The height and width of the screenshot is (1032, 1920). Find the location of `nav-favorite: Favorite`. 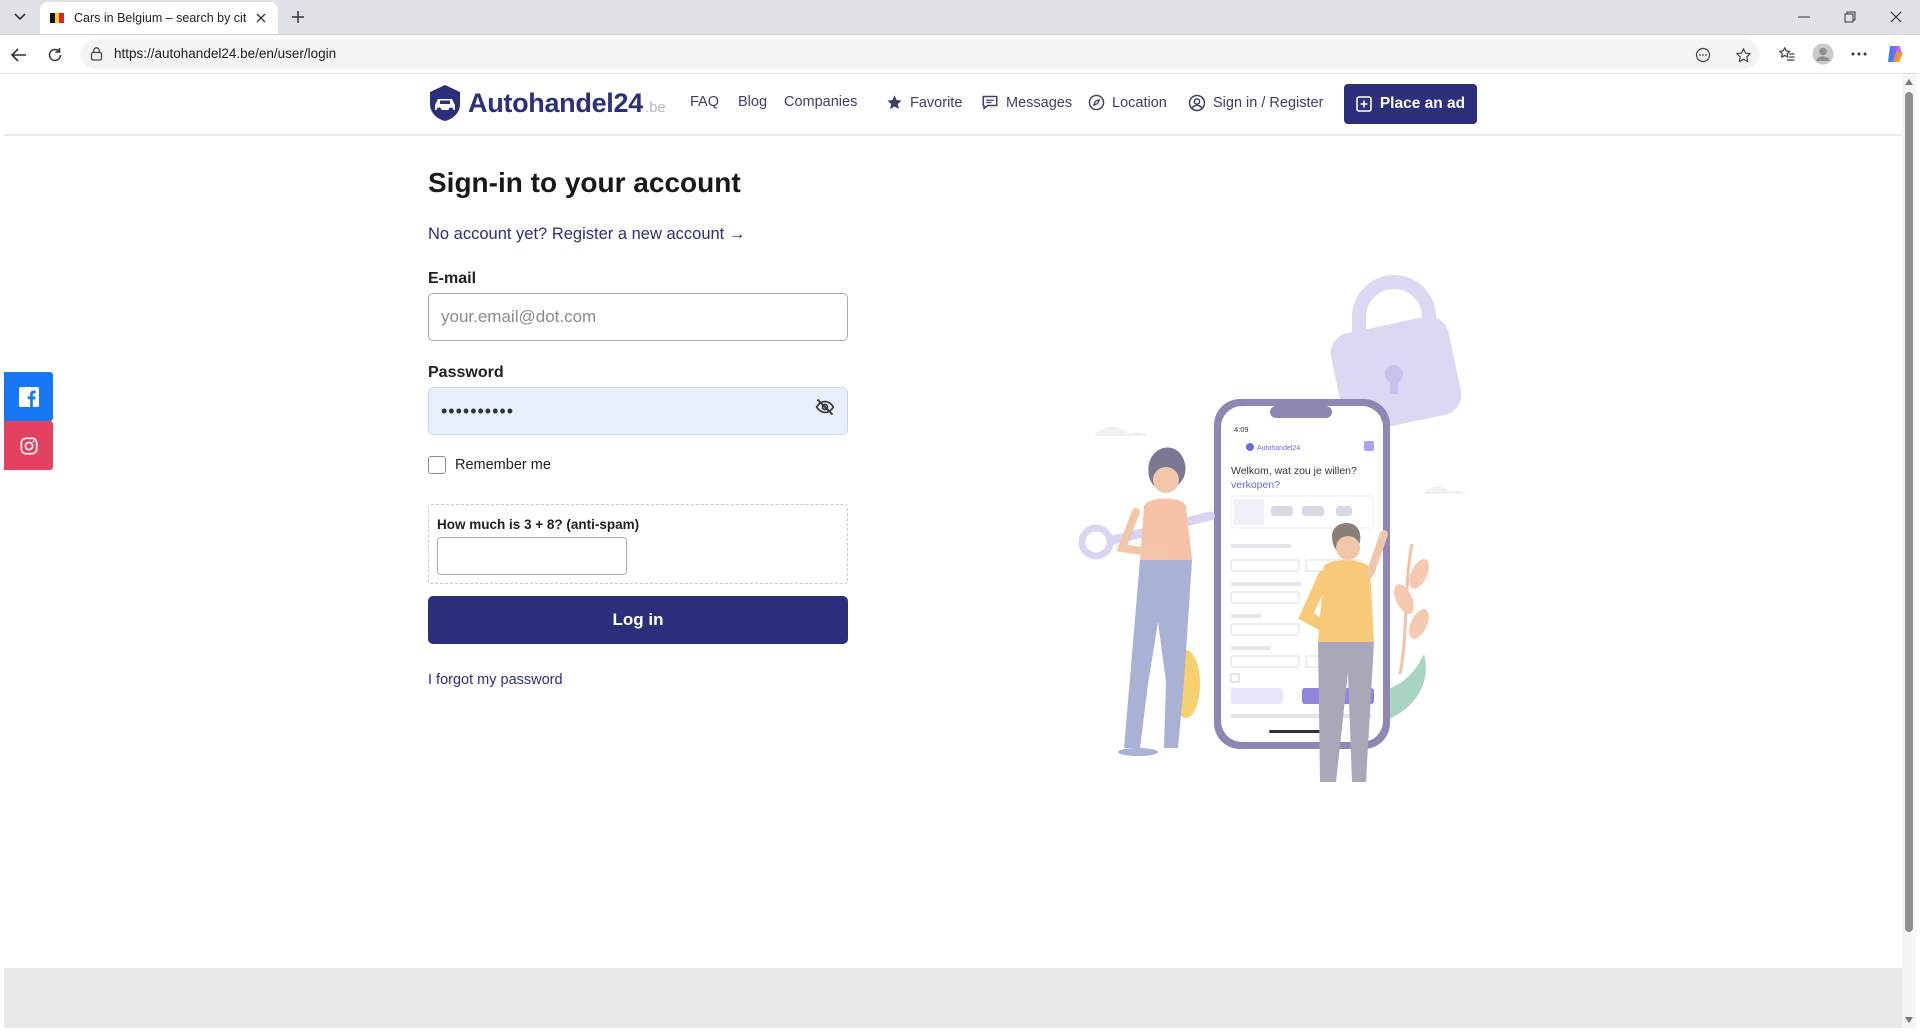

nav-favorite: Favorite is located at coordinates (924, 102).